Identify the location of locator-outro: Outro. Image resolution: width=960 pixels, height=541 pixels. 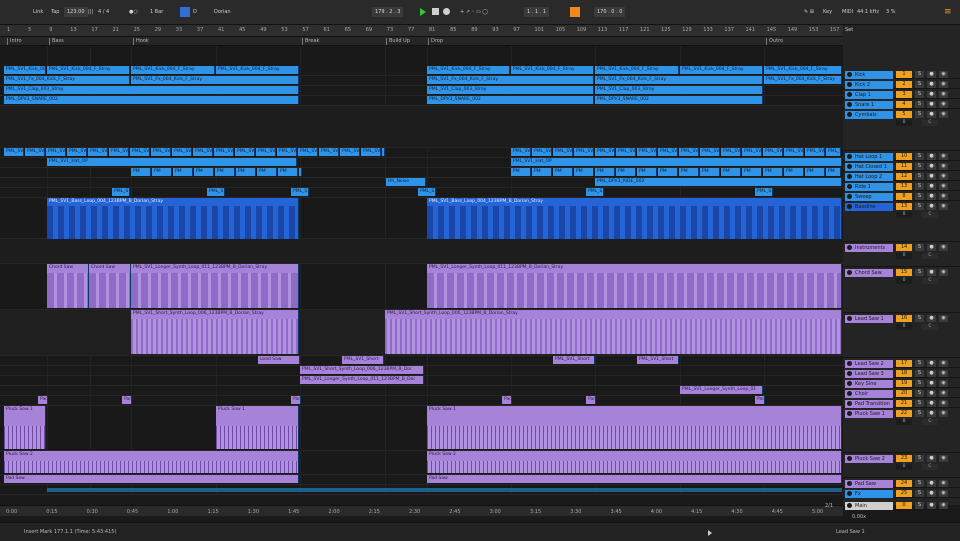
(774, 41).